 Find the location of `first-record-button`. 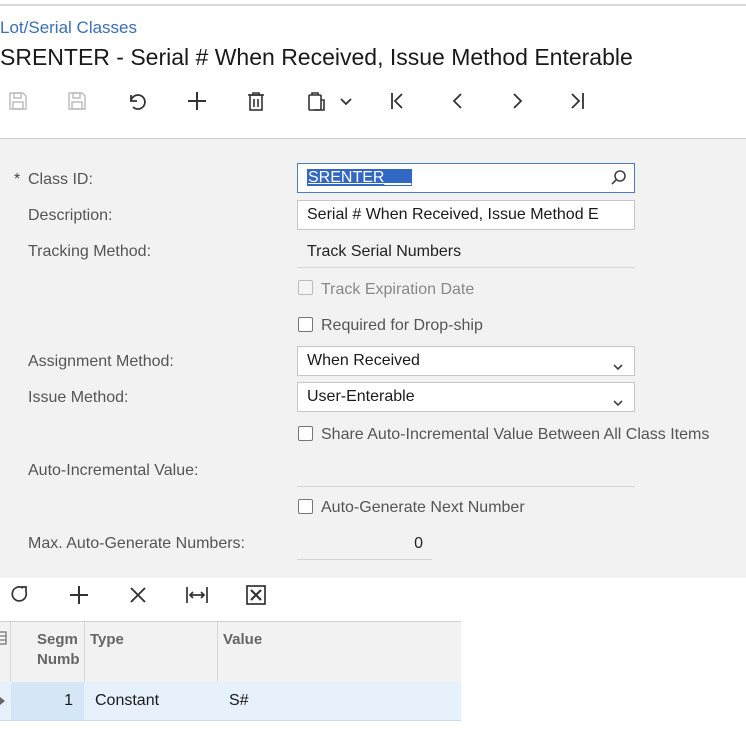

first-record-button is located at coordinates (398, 101).